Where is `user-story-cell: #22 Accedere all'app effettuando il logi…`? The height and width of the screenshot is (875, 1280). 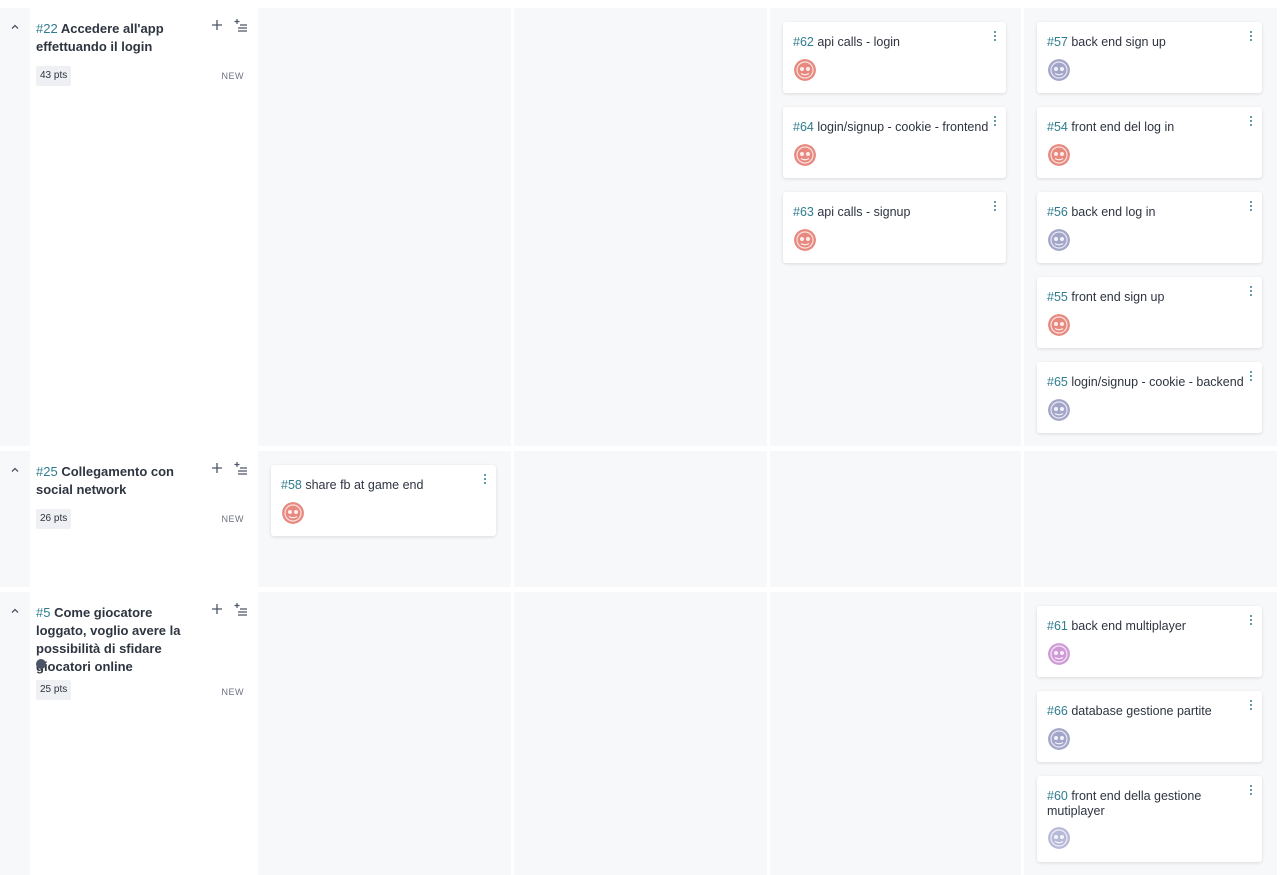
user-story-cell: #22 Accedere all'app effettuando il logi… is located at coordinates (143, 227).